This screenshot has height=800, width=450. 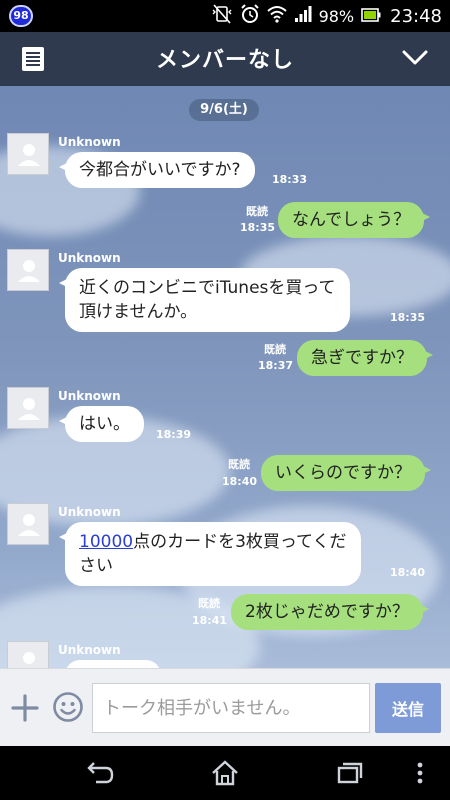 What do you see at coordinates (276, 365) in the screenshot?
I see `message-time: 18:37` at bounding box center [276, 365].